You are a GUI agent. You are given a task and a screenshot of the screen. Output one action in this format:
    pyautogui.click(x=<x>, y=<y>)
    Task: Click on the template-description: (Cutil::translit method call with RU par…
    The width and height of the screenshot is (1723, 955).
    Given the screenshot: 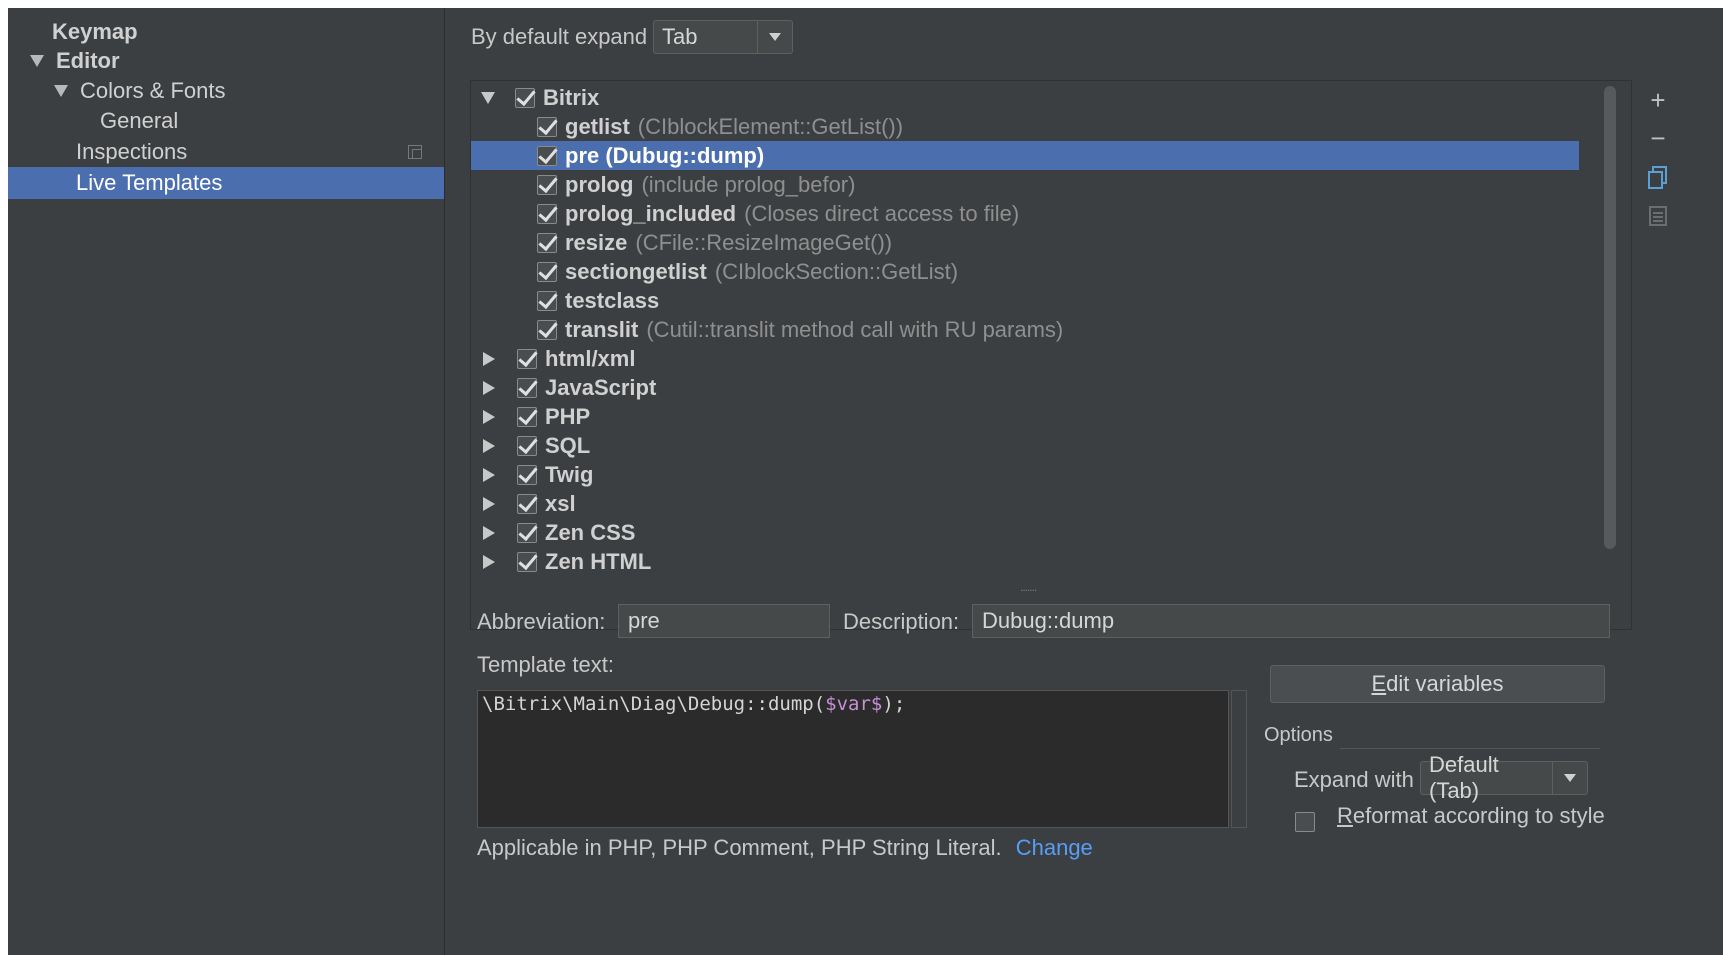 What is the action you would take?
    pyautogui.click(x=855, y=329)
    